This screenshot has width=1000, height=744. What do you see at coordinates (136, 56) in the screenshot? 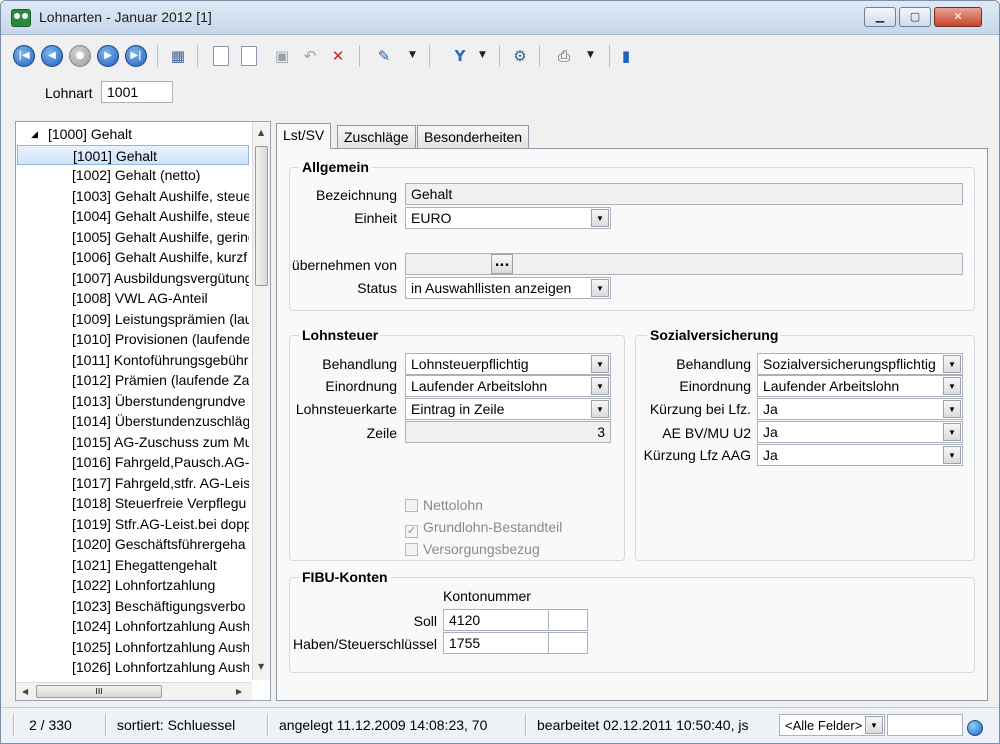
I see `last-record-icon: ▶|` at bounding box center [136, 56].